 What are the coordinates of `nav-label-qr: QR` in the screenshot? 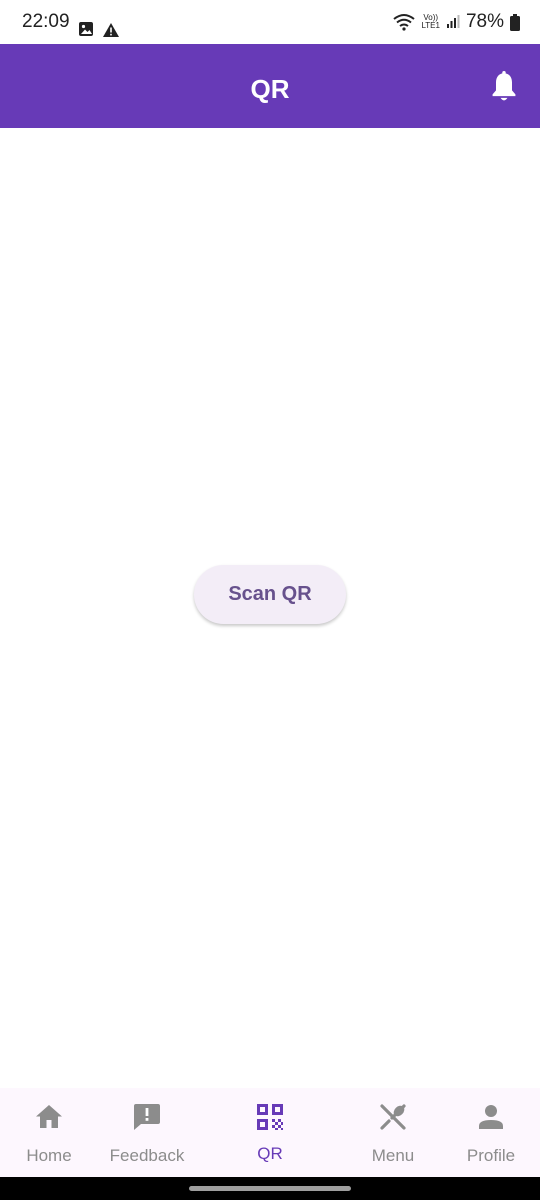 It's located at (270, 1153).